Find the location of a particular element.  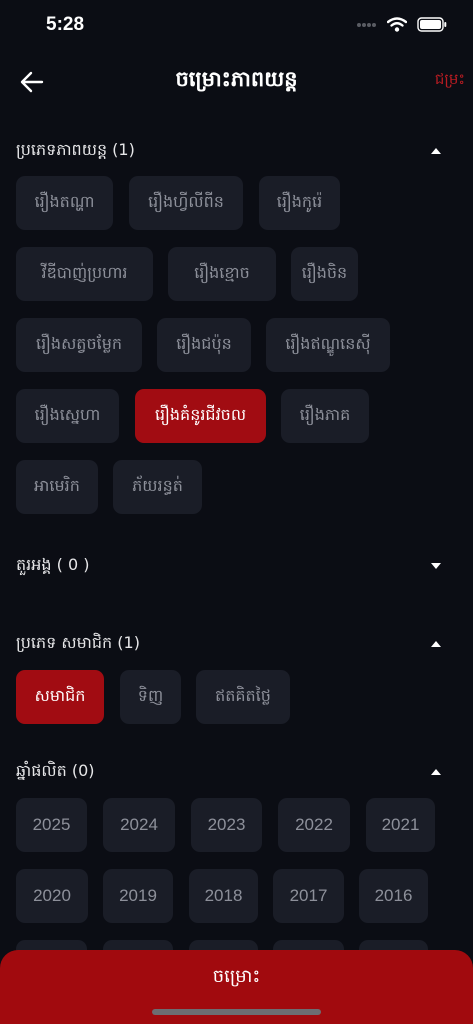

actors-section-header: តួរអង្គ ( 0 ) is located at coordinates (229, 566).